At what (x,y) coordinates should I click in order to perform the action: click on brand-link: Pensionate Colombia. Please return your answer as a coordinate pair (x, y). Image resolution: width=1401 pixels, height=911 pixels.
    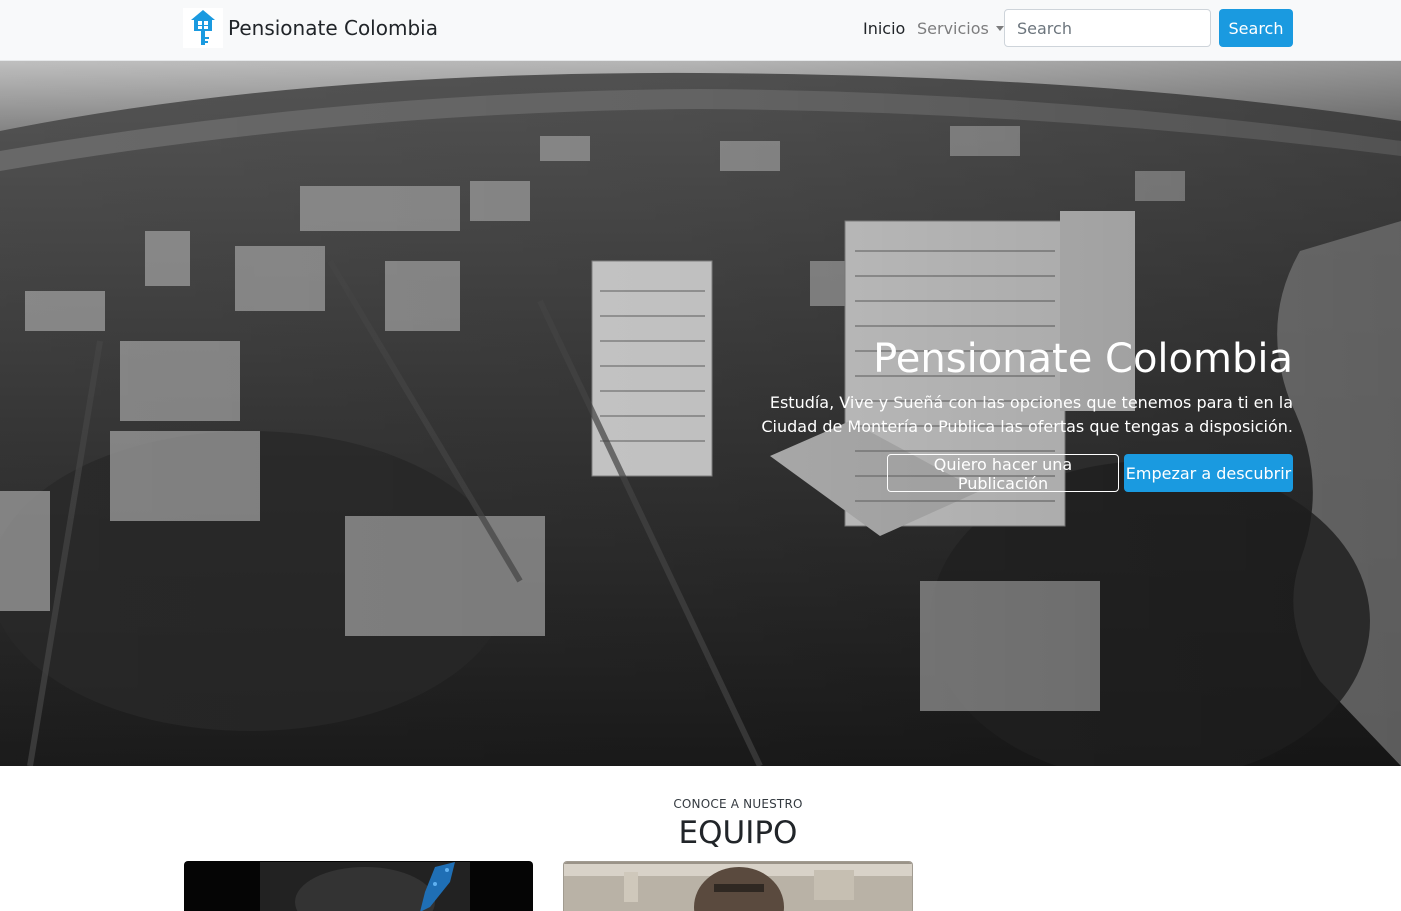
    Looking at the image, I should click on (310, 28).